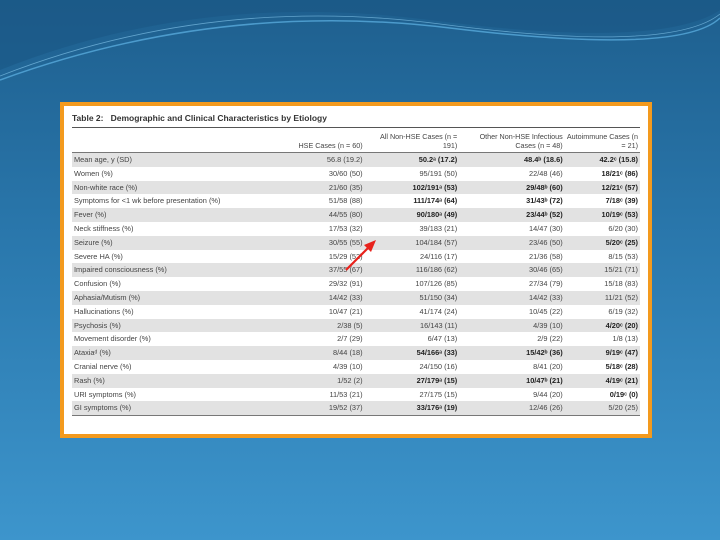 This screenshot has height=540, width=720. What do you see at coordinates (112, 339) in the screenshot?
I see `row-label: Movement disorder (%)` at bounding box center [112, 339].